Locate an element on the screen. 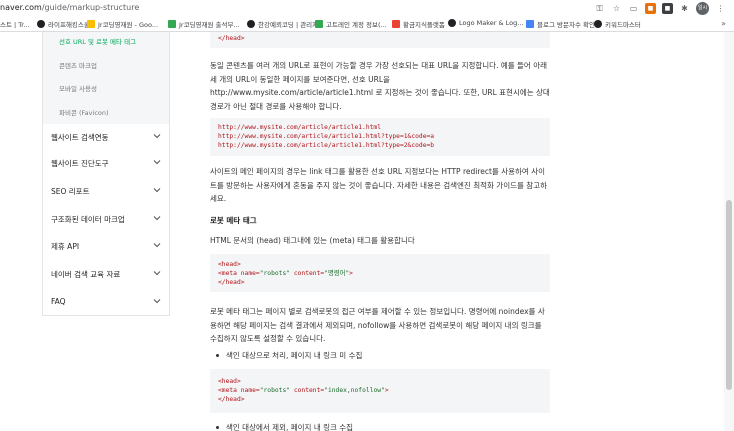 The height and width of the screenshot is (431, 734). bookmarks-overflow-icon: » is located at coordinates (723, 23).